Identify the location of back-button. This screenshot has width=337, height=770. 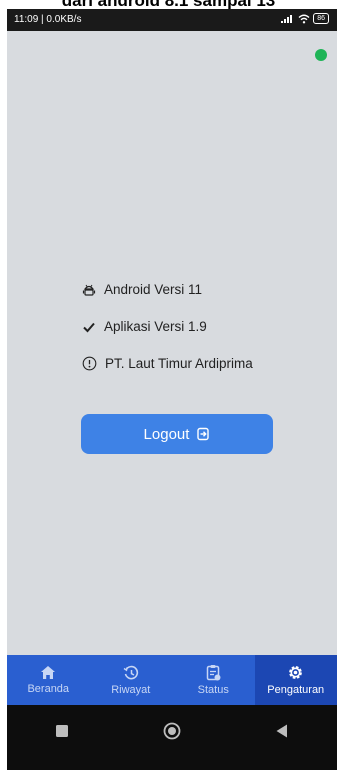
(282, 731).